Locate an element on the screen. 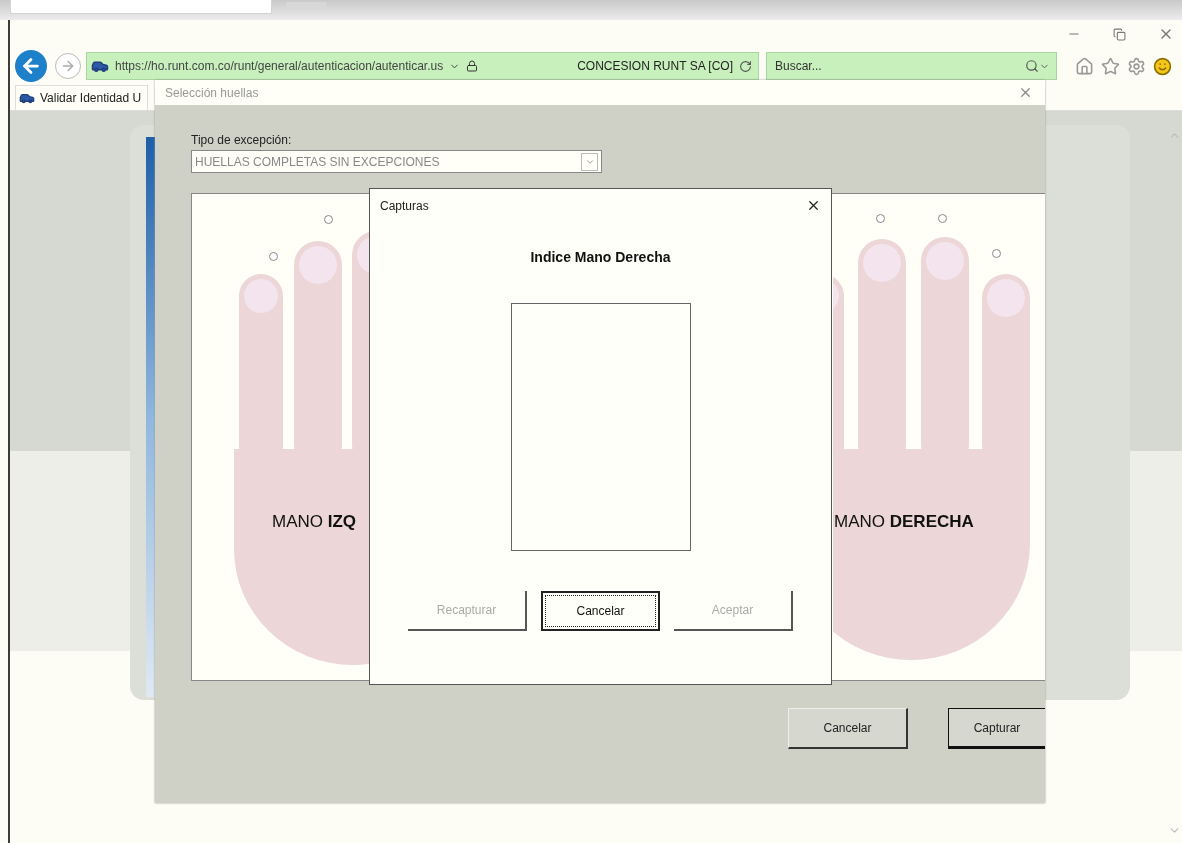  back-button is located at coordinates (31, 66).